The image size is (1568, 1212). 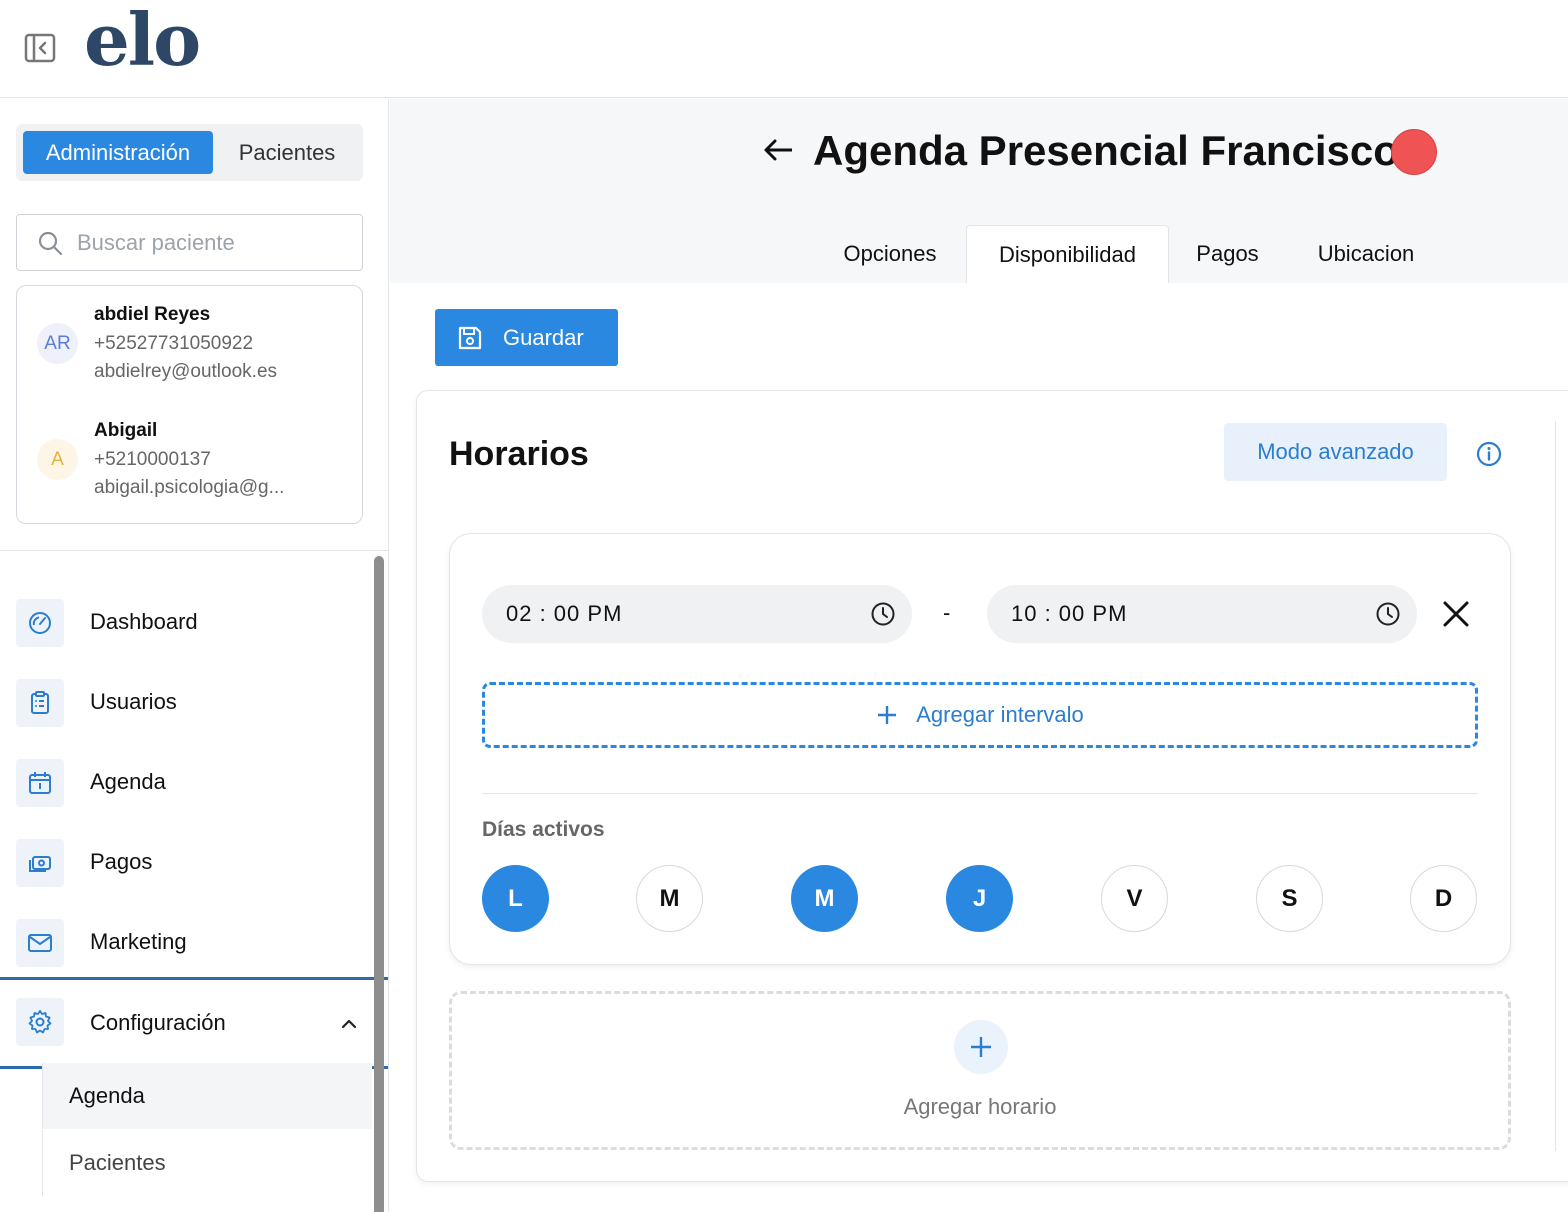 What do you see at coordinates (824, 898) in the screenshot?
I see `day-toggle-miercoles: M` at bounding box center [824, 898].